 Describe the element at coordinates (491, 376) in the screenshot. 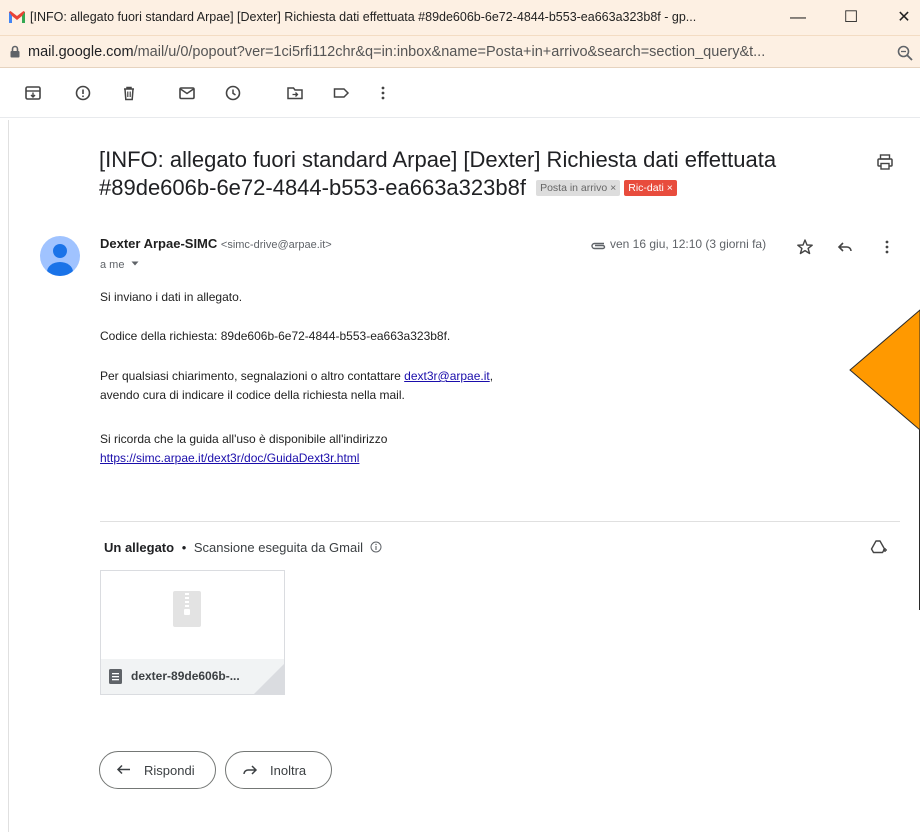

I see `body-line-text: ,` at that location.